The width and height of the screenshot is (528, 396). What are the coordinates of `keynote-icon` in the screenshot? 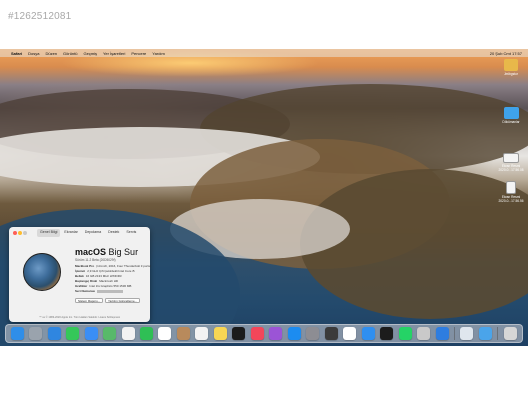 It's located at (368, 333).